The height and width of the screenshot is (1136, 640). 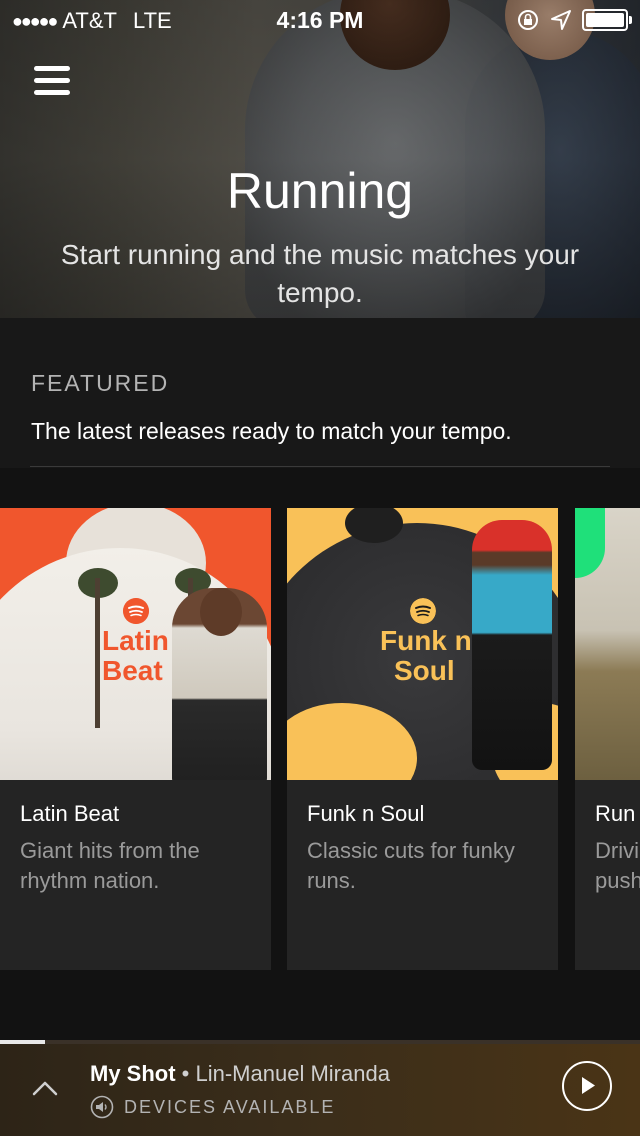 What do you see at coordinates (528, 20) in the screenshot?
I see `orientation-lock-icon` at bounding box center [528, 20].